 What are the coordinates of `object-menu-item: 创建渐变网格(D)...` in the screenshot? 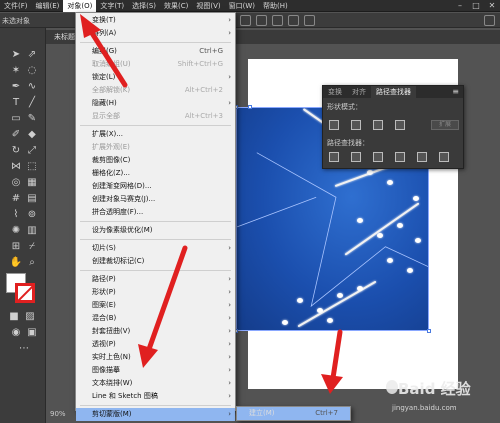 It's located at (155, 186).